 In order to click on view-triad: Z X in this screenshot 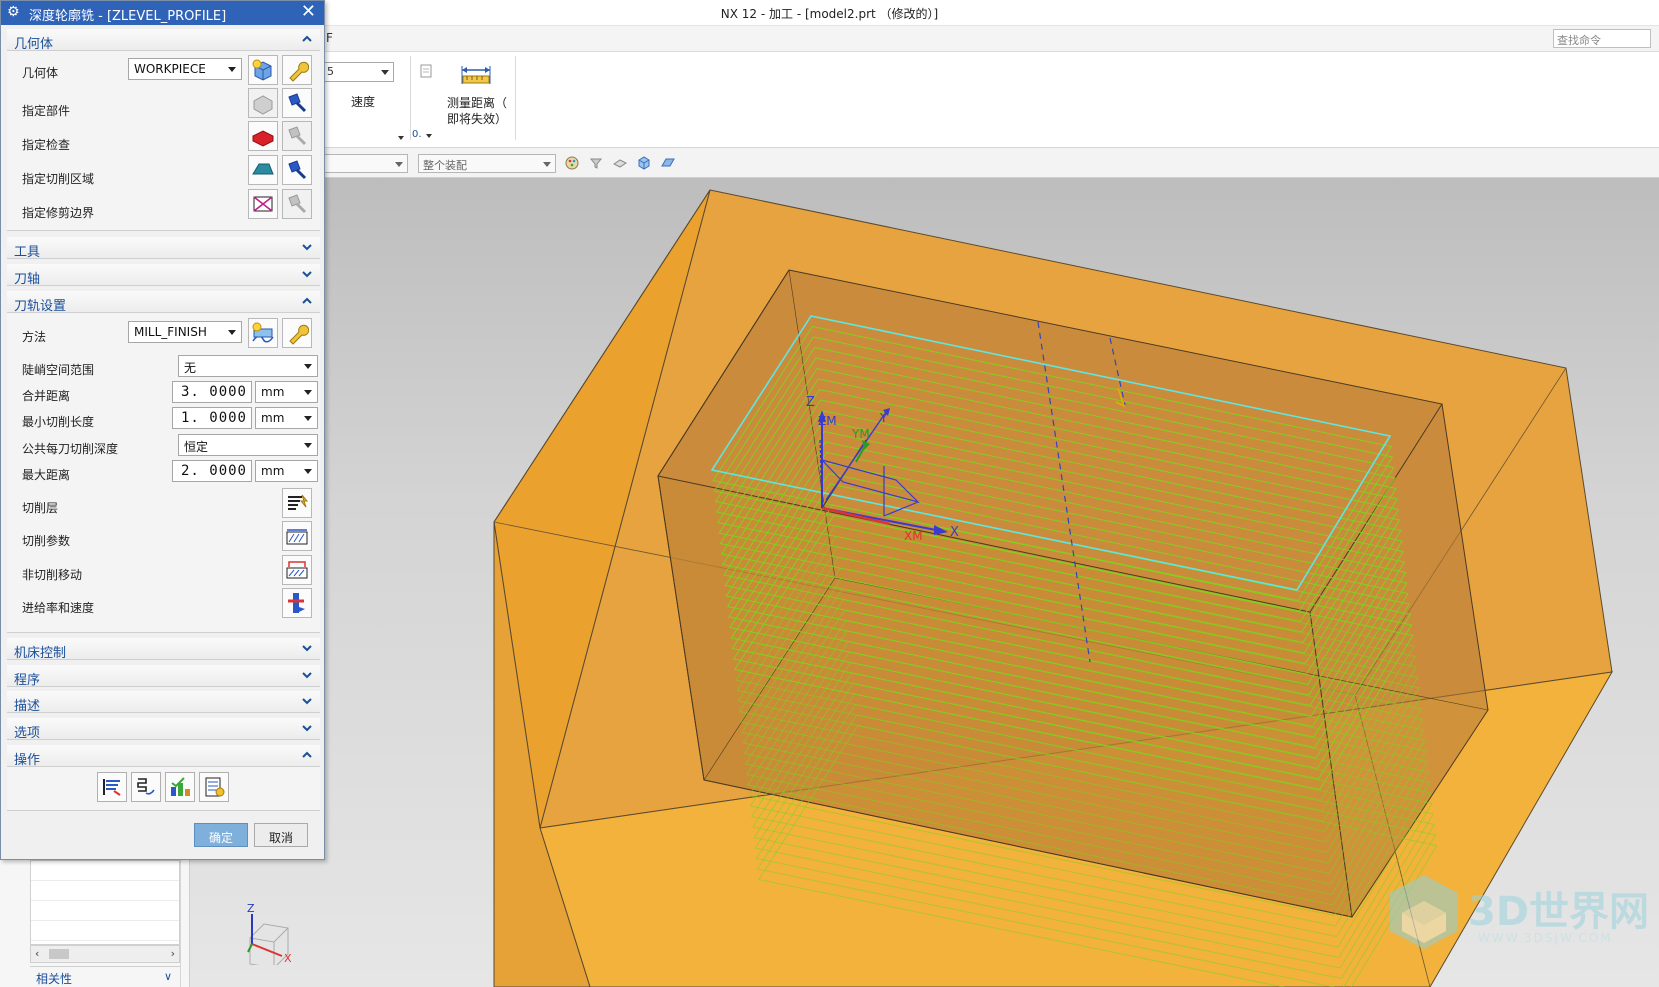, I will do `click(270, 927)`.